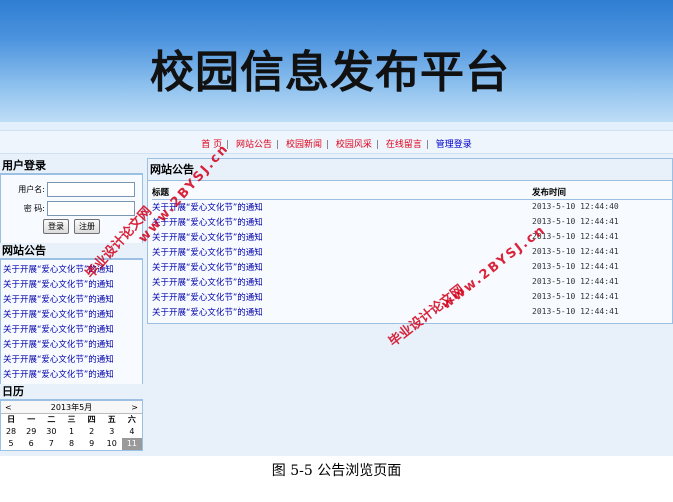 The width and height of the screenshot is (673, 502). I want to click on nav-admin-login: 管理登录, so click(454, 145).